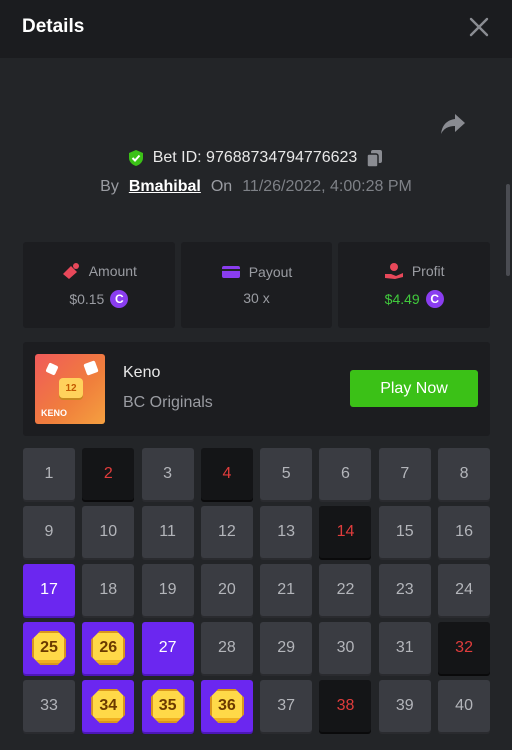 The image size is (512, 750). Describe the element at coordinates (404, 532) in the screenshot. I see `keno-cell-15: 15` at that location.